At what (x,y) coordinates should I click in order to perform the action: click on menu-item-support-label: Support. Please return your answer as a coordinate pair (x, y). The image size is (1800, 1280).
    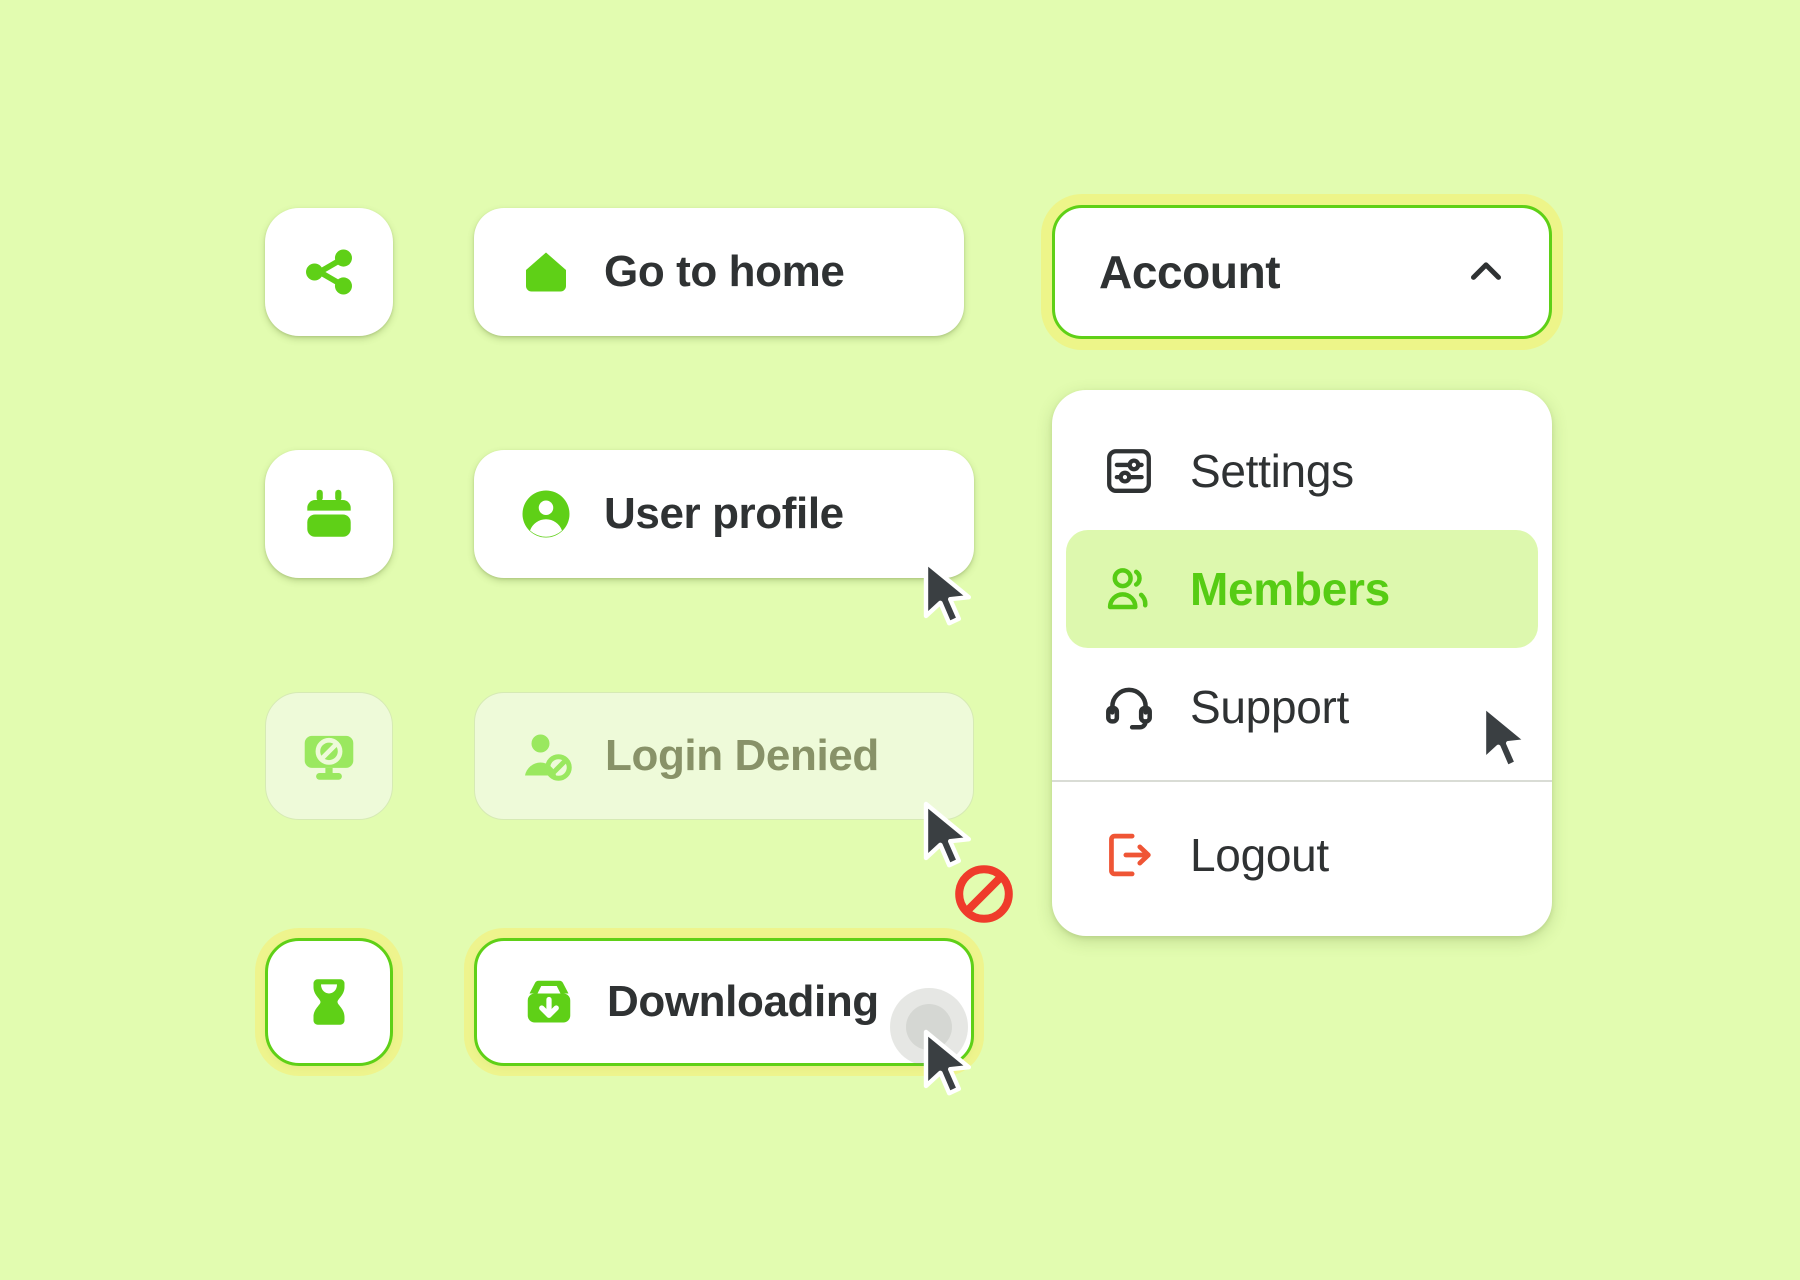
    Looking at the image, I should click on (1270, 707).